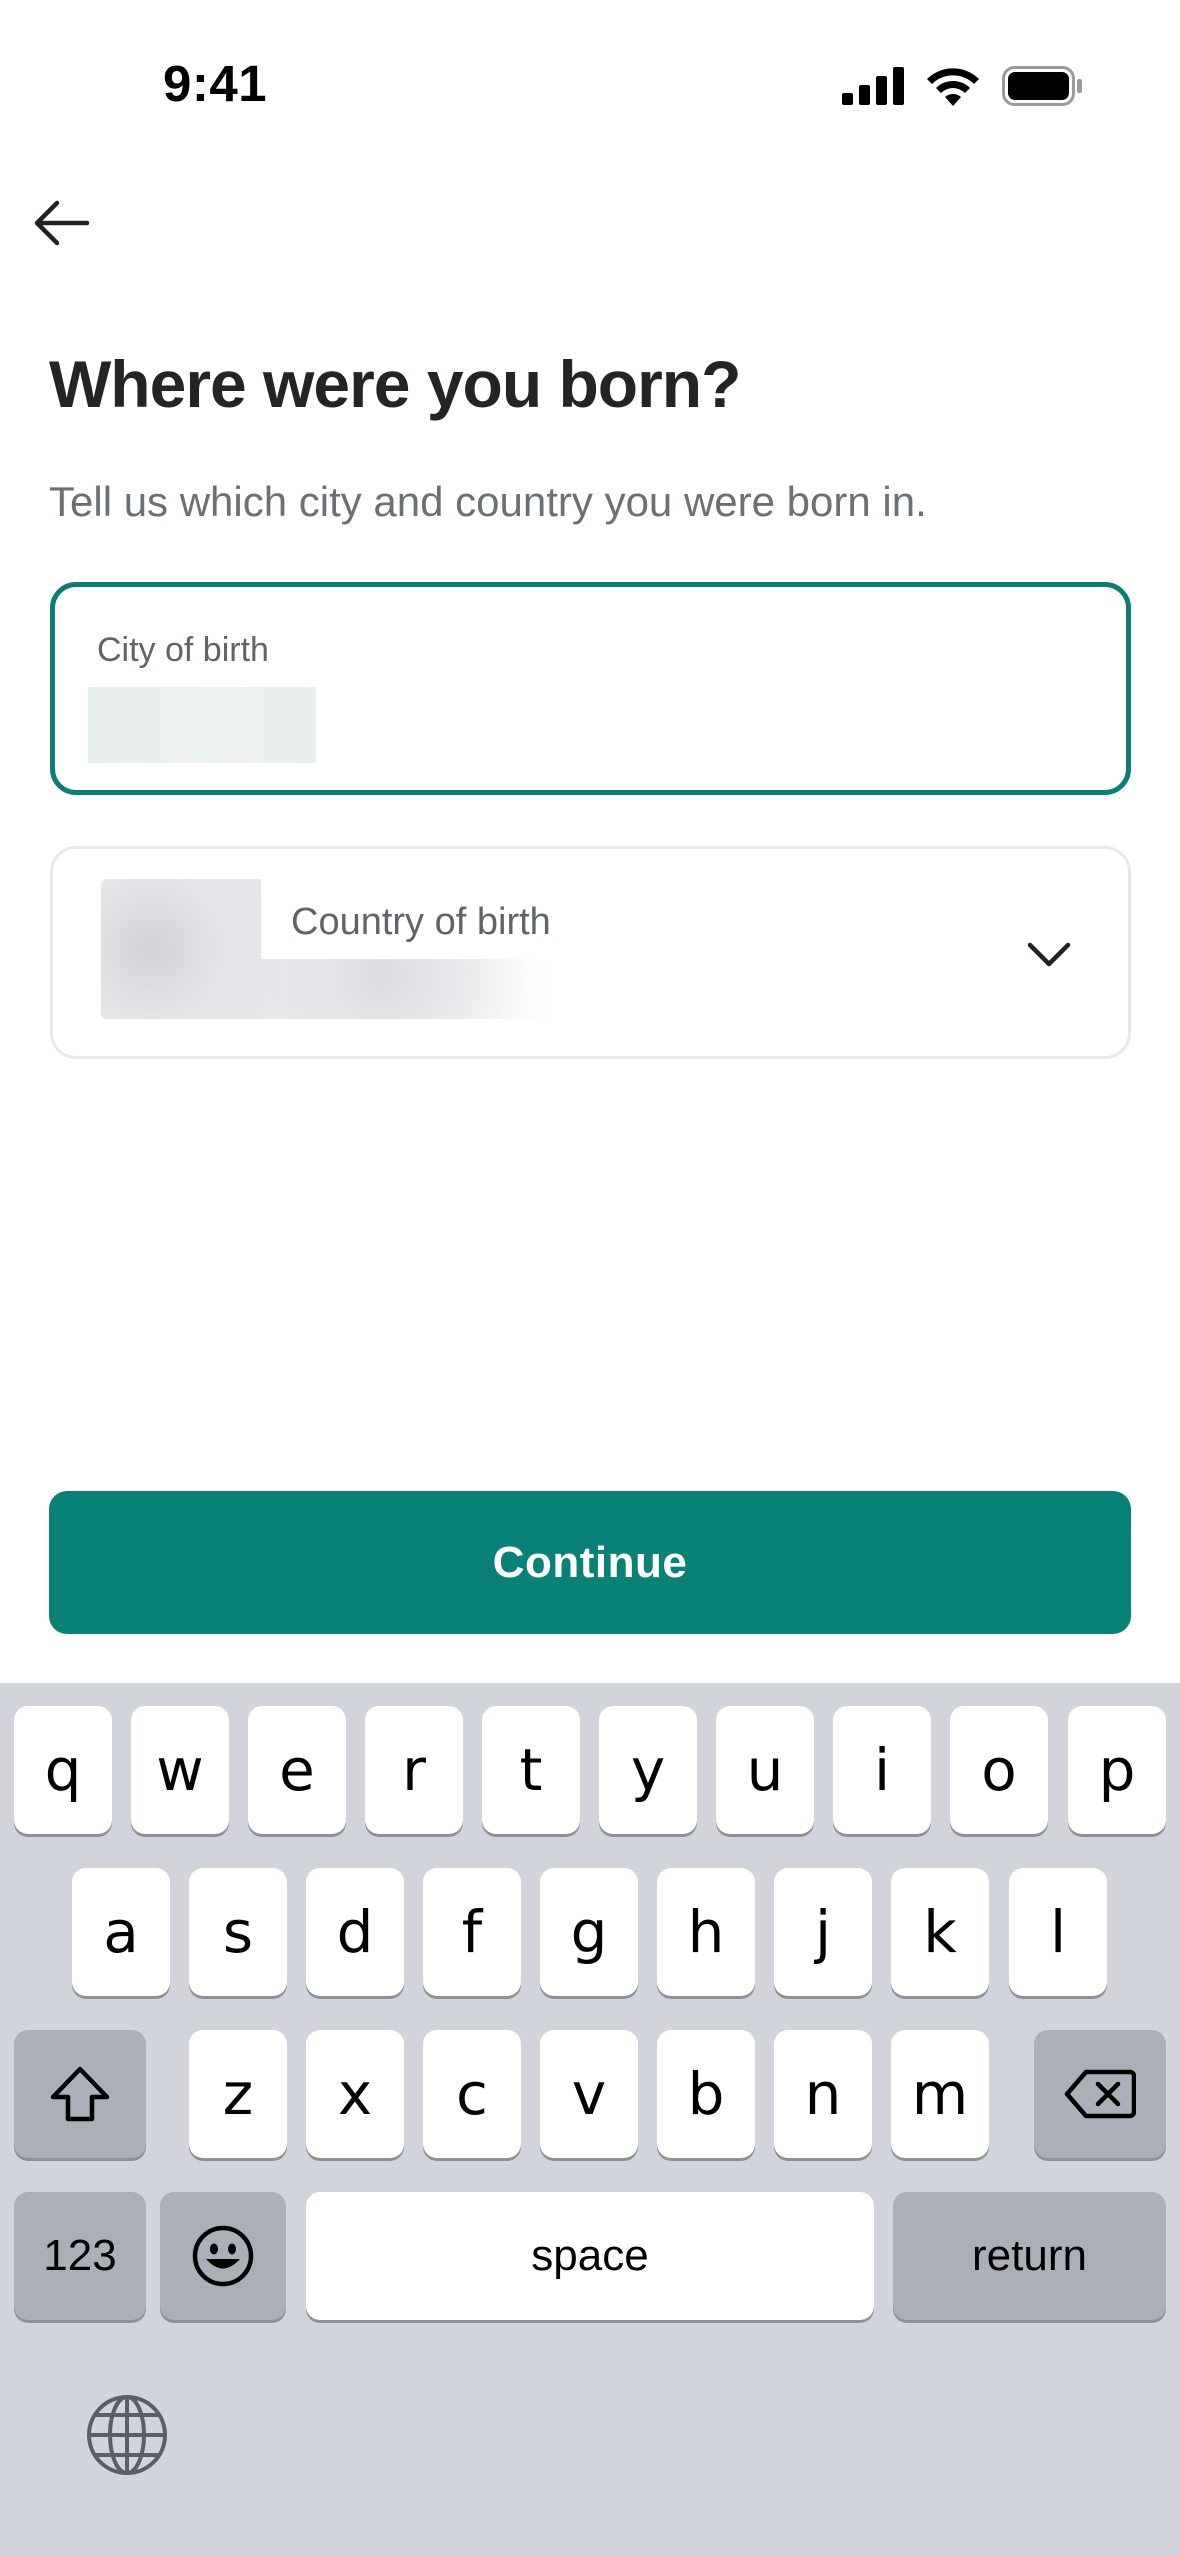 The height and width of the screenshot is (2556, 1180). Describe the element at coordinates (238, 1932) in the screenshot. I see `key-s: s` at that location.